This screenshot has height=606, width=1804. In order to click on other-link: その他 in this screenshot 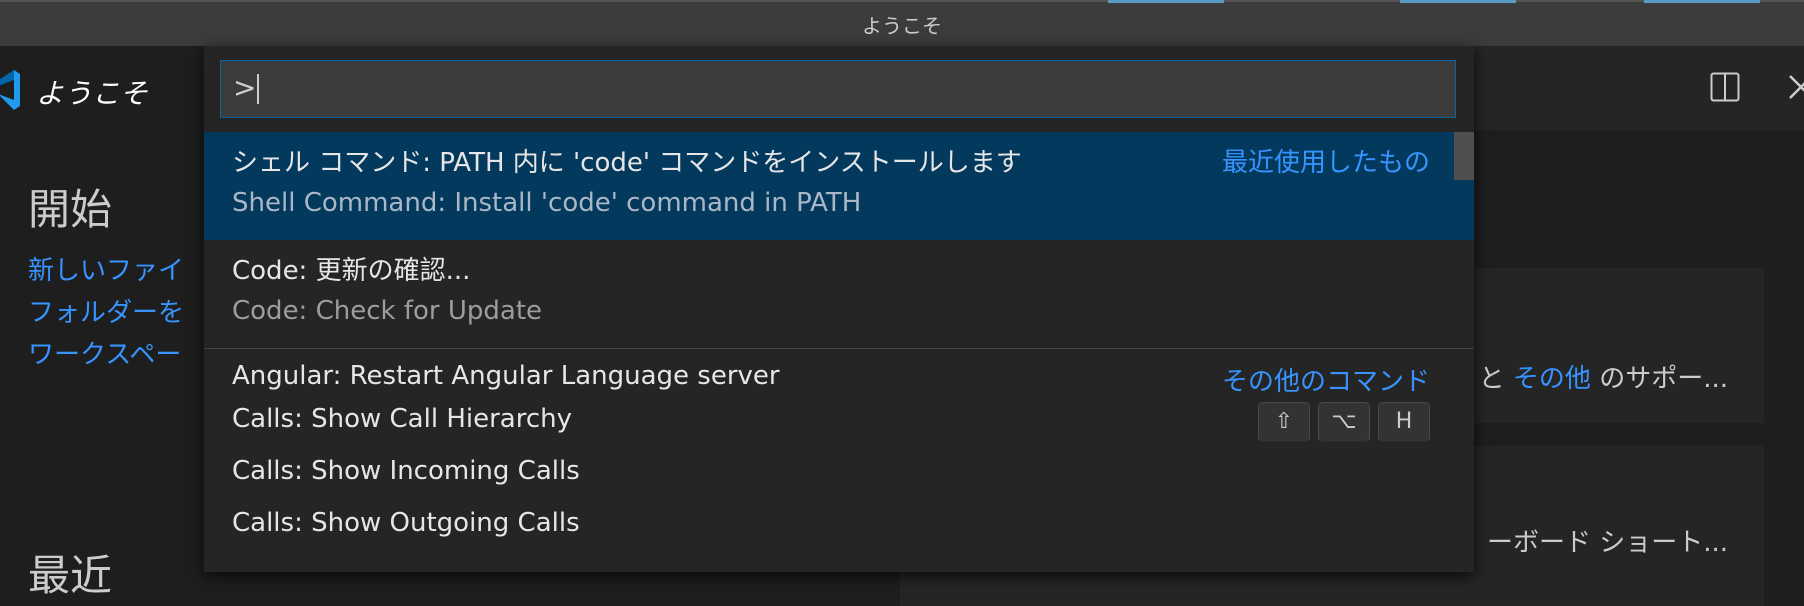, I will do `click(1552, 379)`.